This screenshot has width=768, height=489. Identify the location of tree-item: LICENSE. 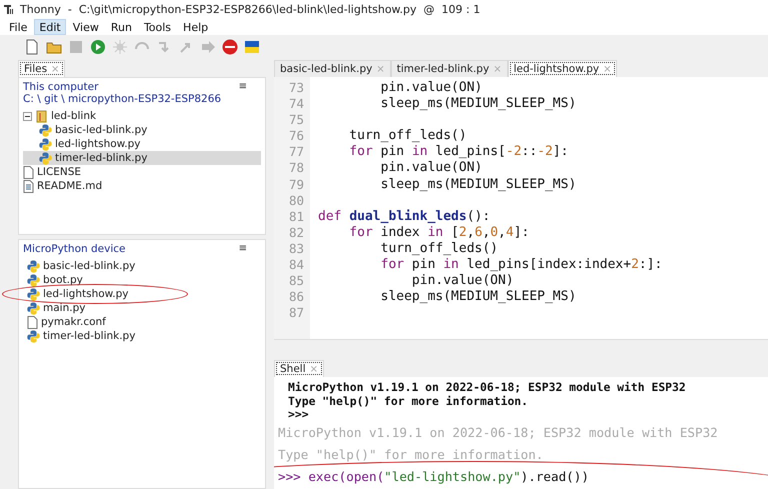
(142, 172).